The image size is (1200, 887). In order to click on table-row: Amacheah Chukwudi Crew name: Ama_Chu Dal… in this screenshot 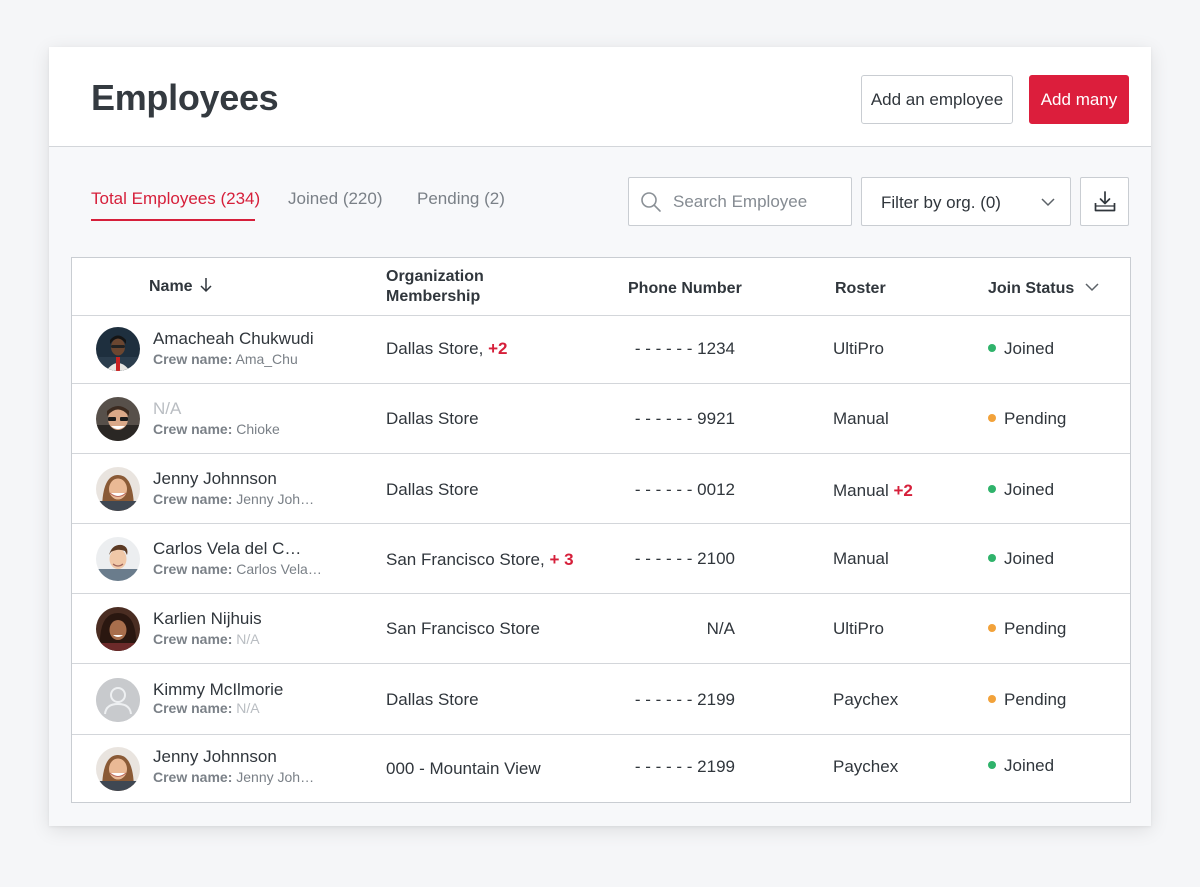, I will do `click(601, 349)`.